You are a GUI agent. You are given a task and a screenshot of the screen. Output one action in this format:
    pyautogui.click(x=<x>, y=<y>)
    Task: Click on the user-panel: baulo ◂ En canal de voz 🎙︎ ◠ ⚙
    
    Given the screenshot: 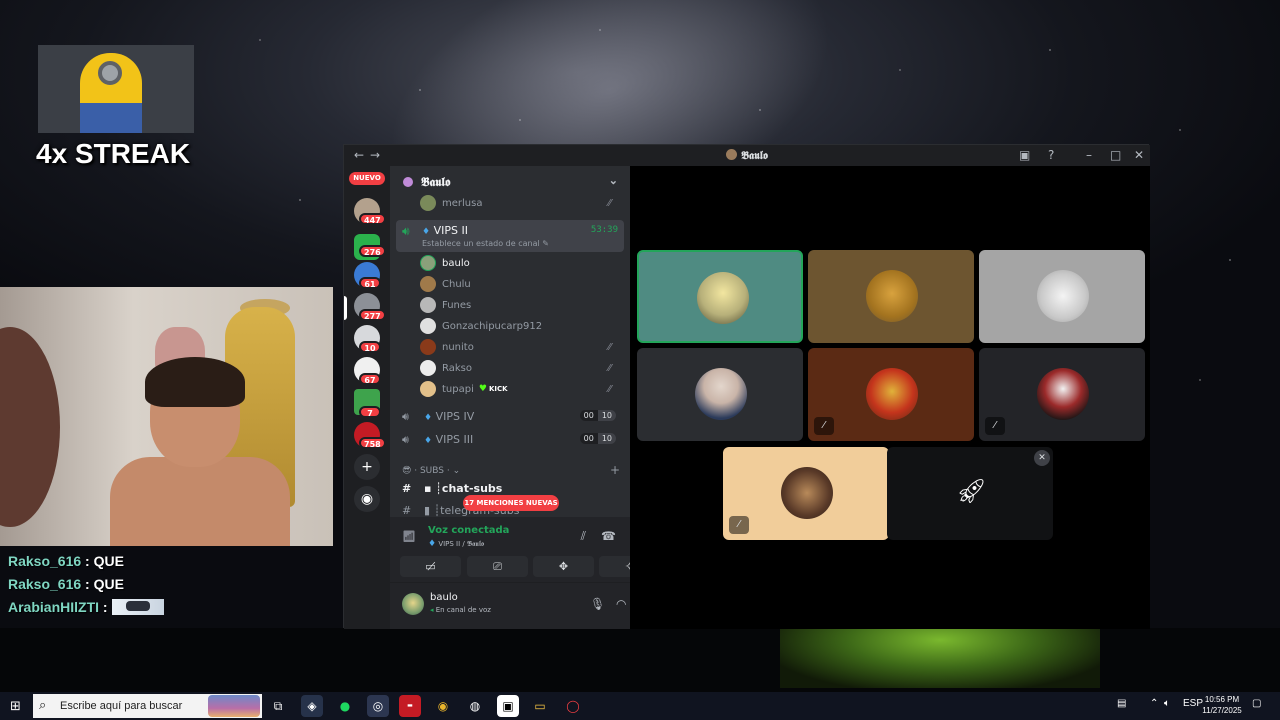 What is the action you would take?
    pyautogui.click(x=521, y=606)
    